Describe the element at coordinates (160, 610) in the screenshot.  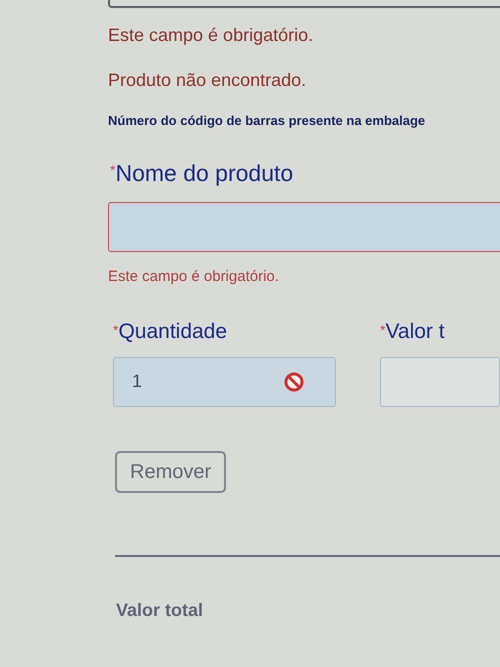
I see `section-heading: Valor total` at that location.